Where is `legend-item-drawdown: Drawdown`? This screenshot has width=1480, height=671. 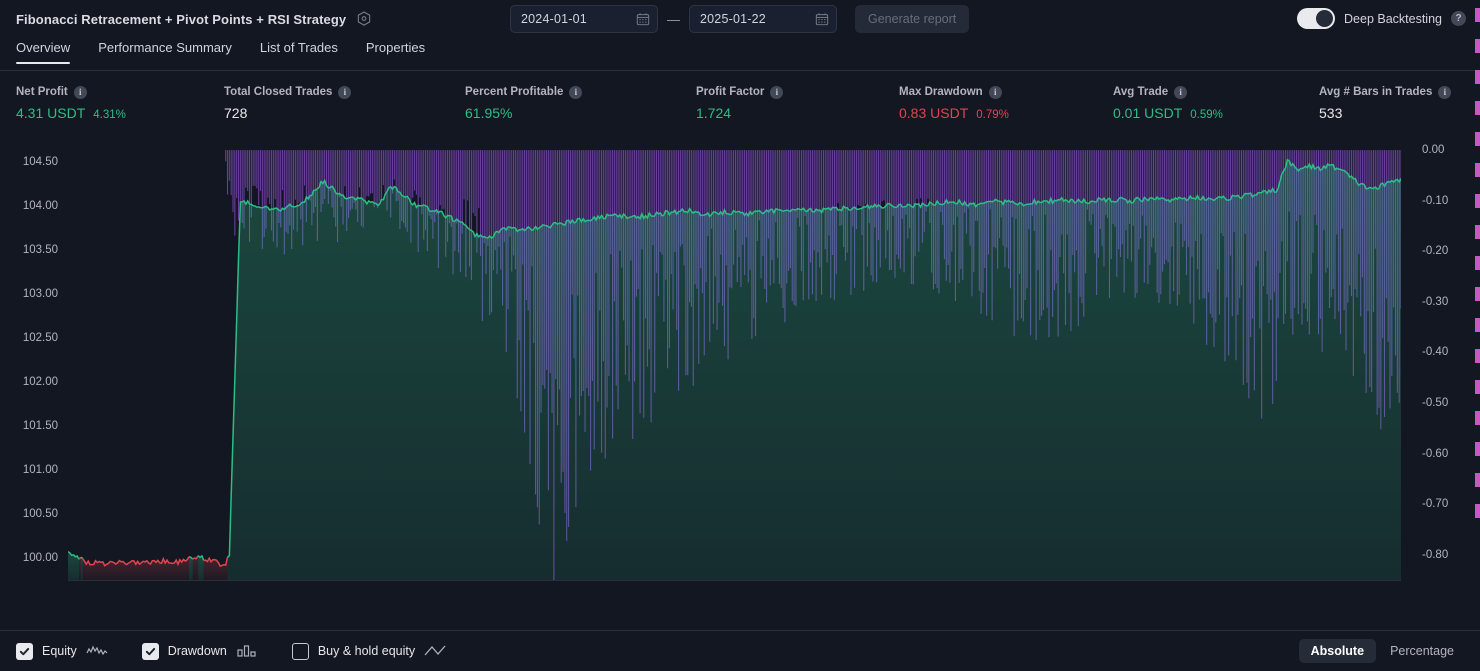 legend-item-drawdown: Drawdown is located at coordinates (199, 651).